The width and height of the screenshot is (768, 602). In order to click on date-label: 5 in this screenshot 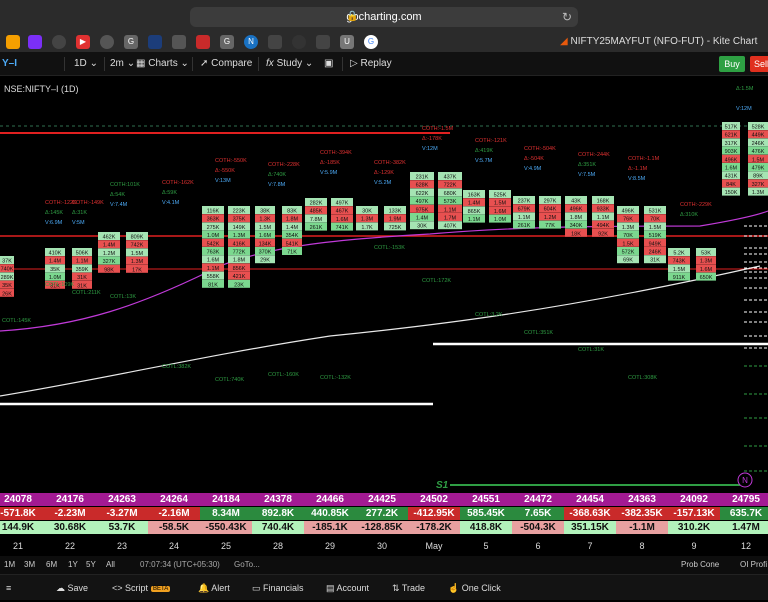, I will do `click(486, 546)`.